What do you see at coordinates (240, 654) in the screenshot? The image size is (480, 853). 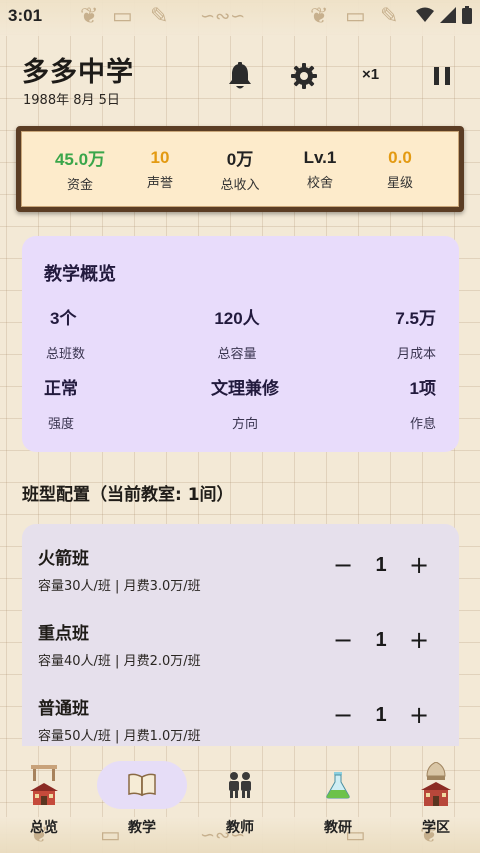 I see `class-row-key: 重点班 容量40人/班 | 月费2.0万/班 − 1 +` at bounding box center [240, 654].